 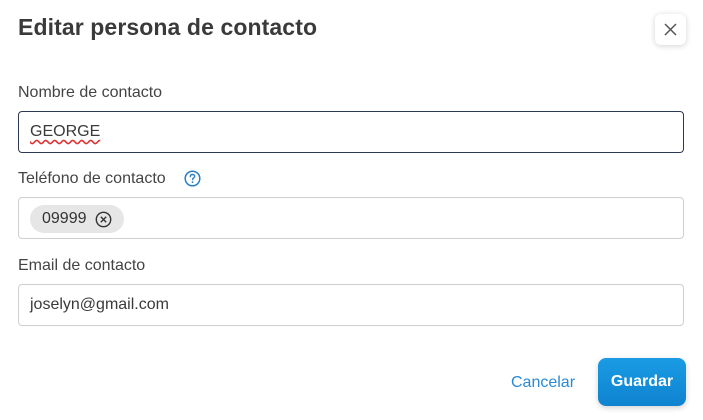 I want to click on contact-phone-label: Teléfono de contacto, so click(x=92, y=178).